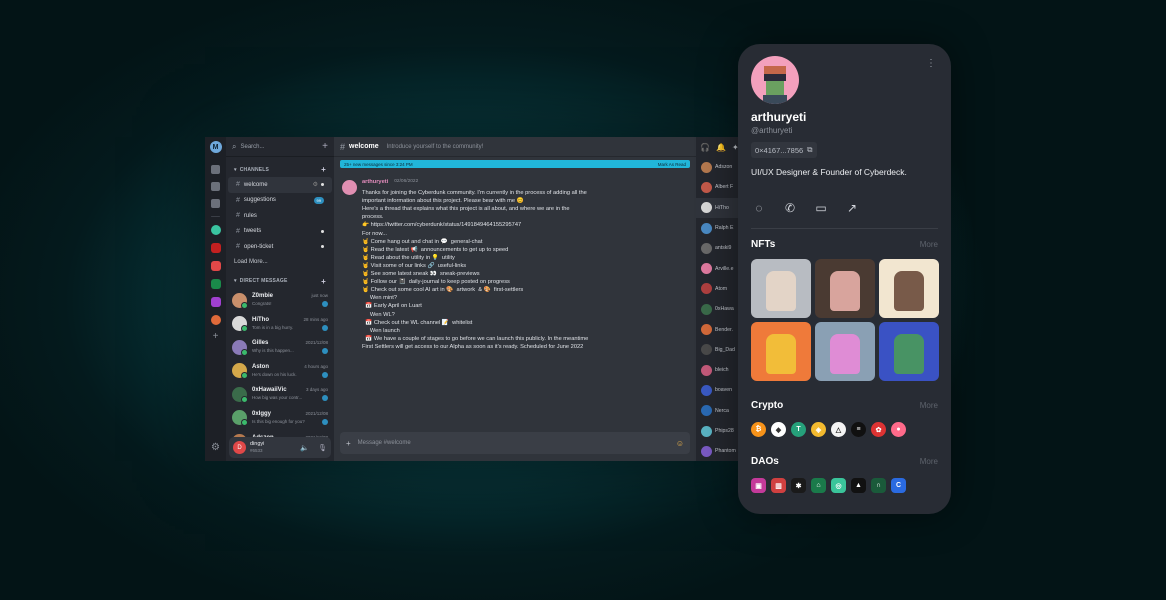  I want to click on add-channel-button: +, so click(323, 169).